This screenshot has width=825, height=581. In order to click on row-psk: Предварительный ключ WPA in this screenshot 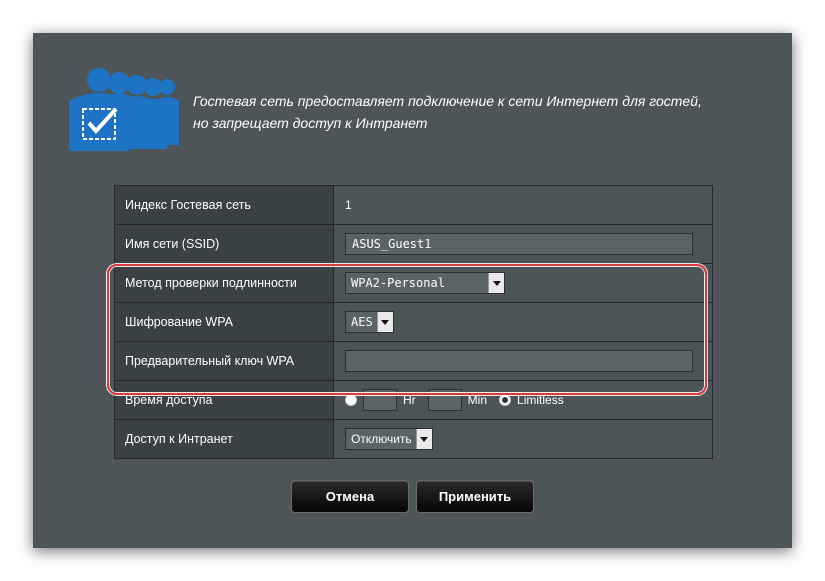, I will do `click(413, 361)`.